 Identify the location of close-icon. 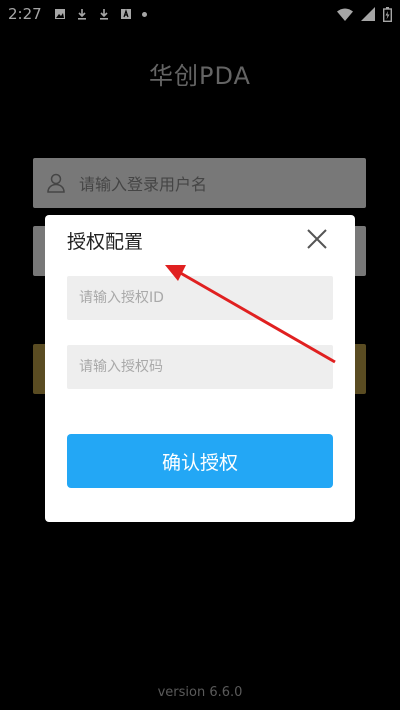
(317, 239).